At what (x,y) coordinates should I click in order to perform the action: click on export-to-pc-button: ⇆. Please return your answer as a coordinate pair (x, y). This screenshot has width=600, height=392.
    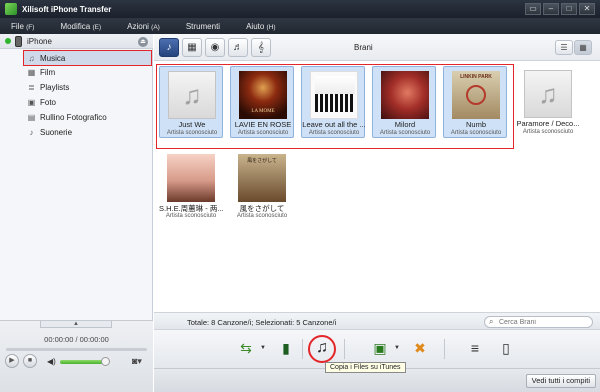
    Looking at the image, I should click on (246, 348).